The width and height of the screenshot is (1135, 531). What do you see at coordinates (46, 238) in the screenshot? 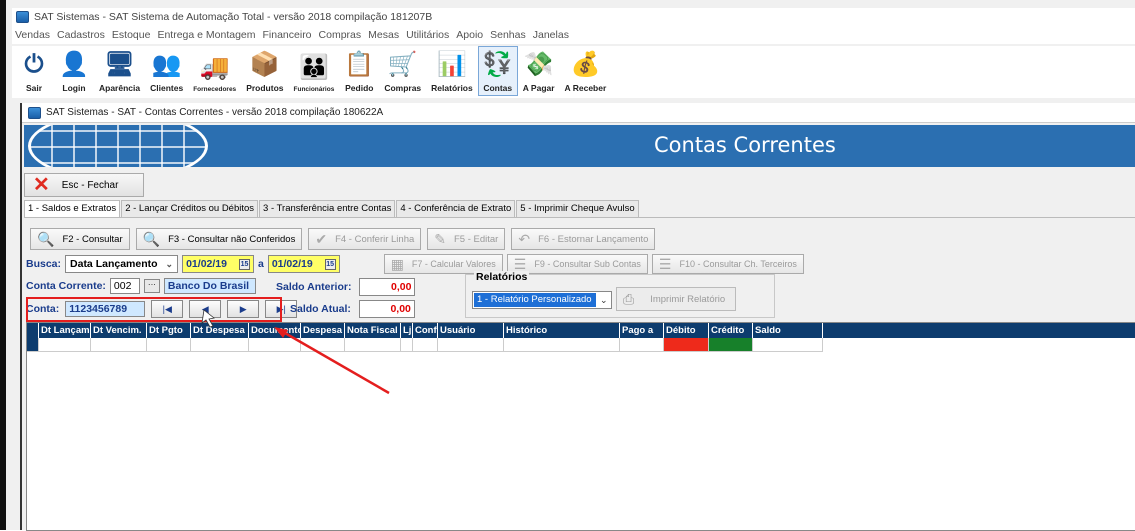
I see `search-icon: 🔍` at bounding box center [46, 238].